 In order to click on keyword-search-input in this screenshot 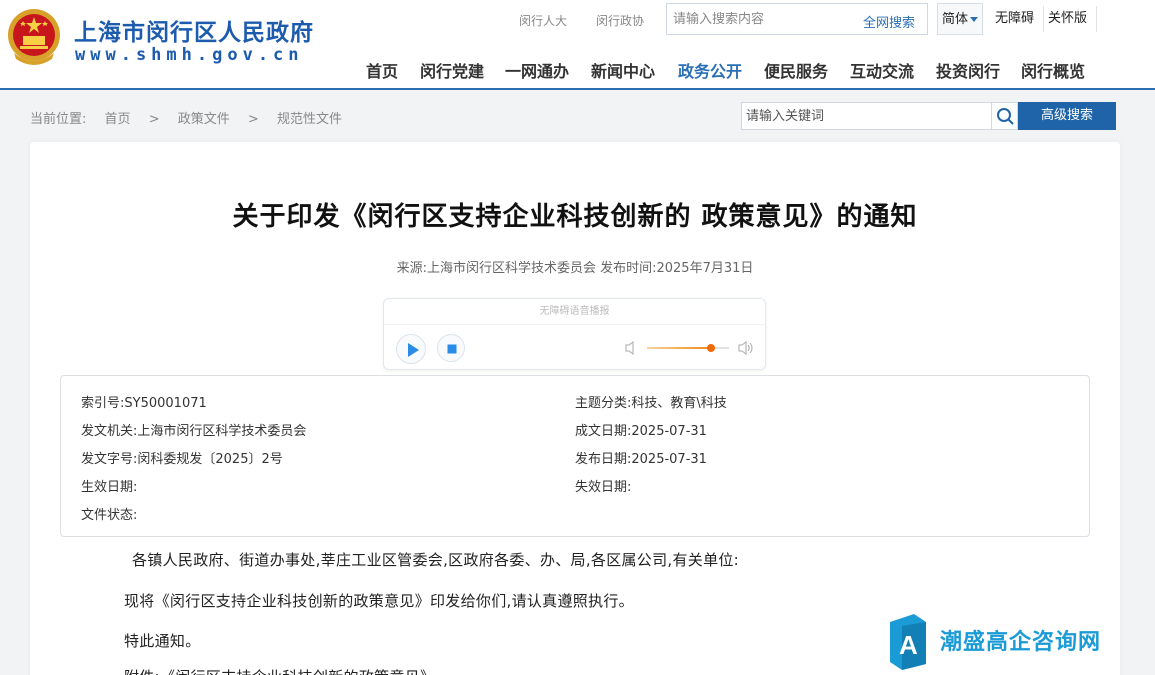, I will do `click(866, 116)`.